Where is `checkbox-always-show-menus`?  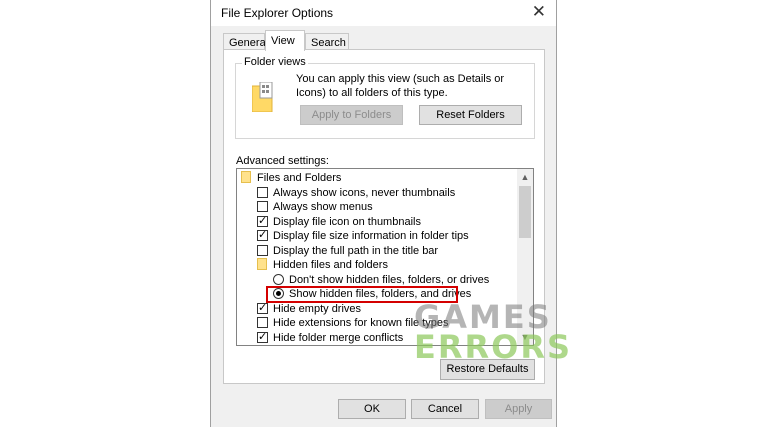
checkbox-always-show-menus is located at coordinates (262, 206).